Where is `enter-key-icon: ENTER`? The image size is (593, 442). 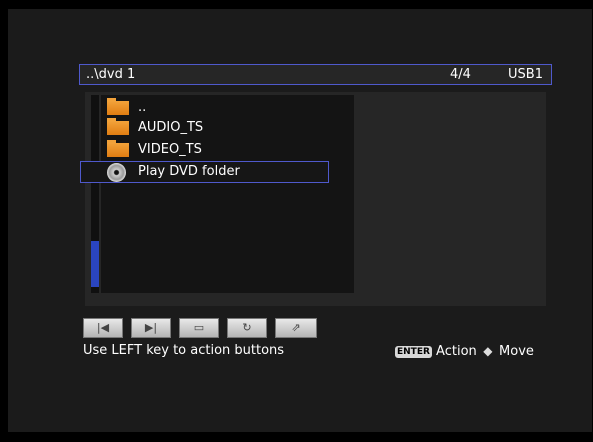
enter-key-icon: ENTER is located at coordinates (413, 352).